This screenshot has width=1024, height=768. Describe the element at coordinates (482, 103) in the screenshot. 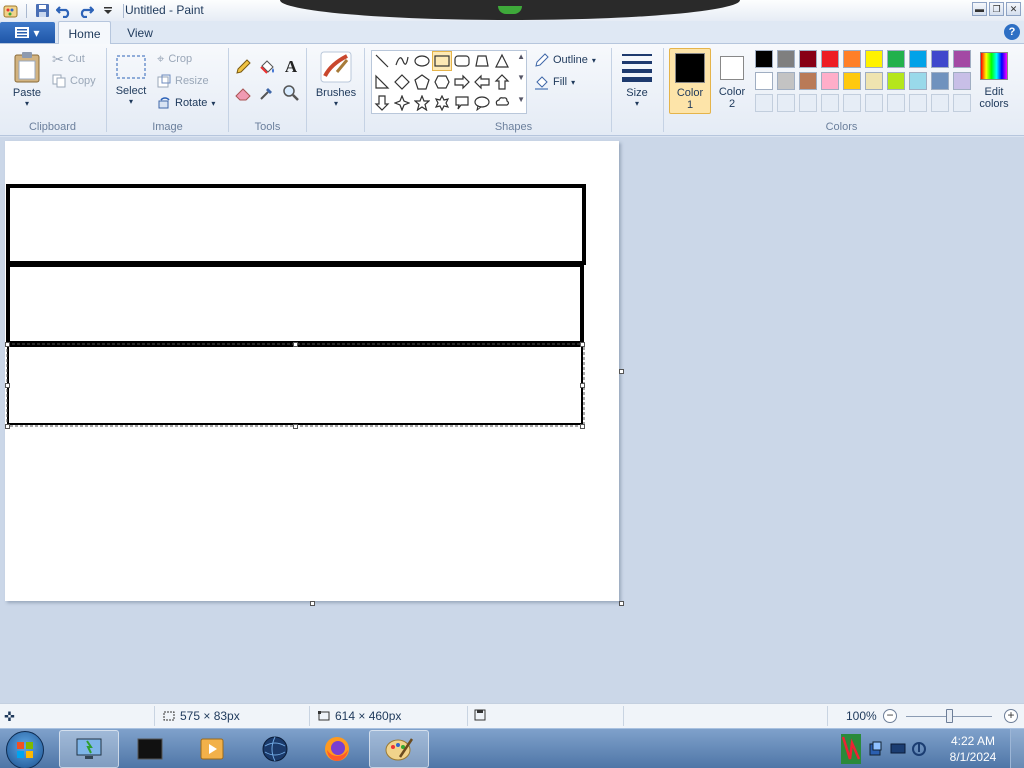

I see `oval-callout-shape-icon` at that location.